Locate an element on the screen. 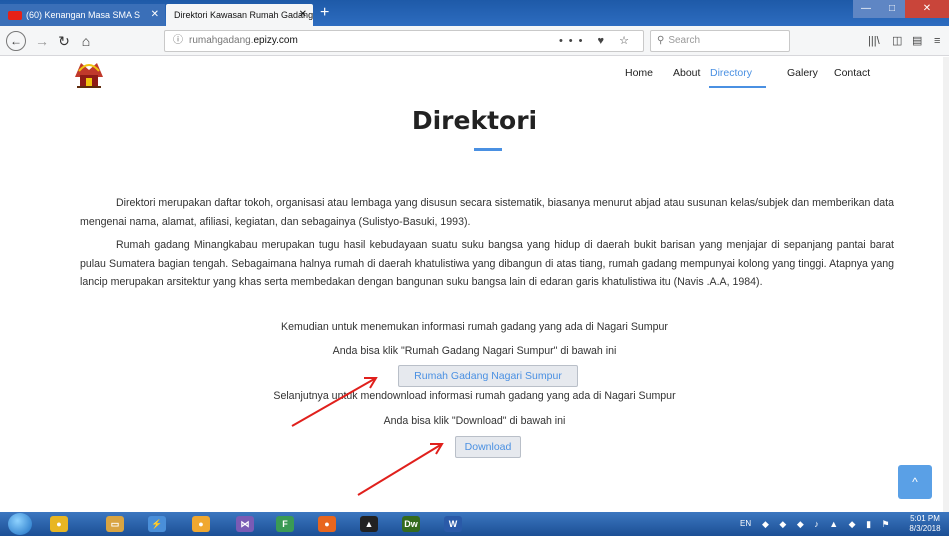 Image resolution: width=949 pixels, height=536 pixels. window-controls: — □ ✕ is located at coordinates (901, 9).